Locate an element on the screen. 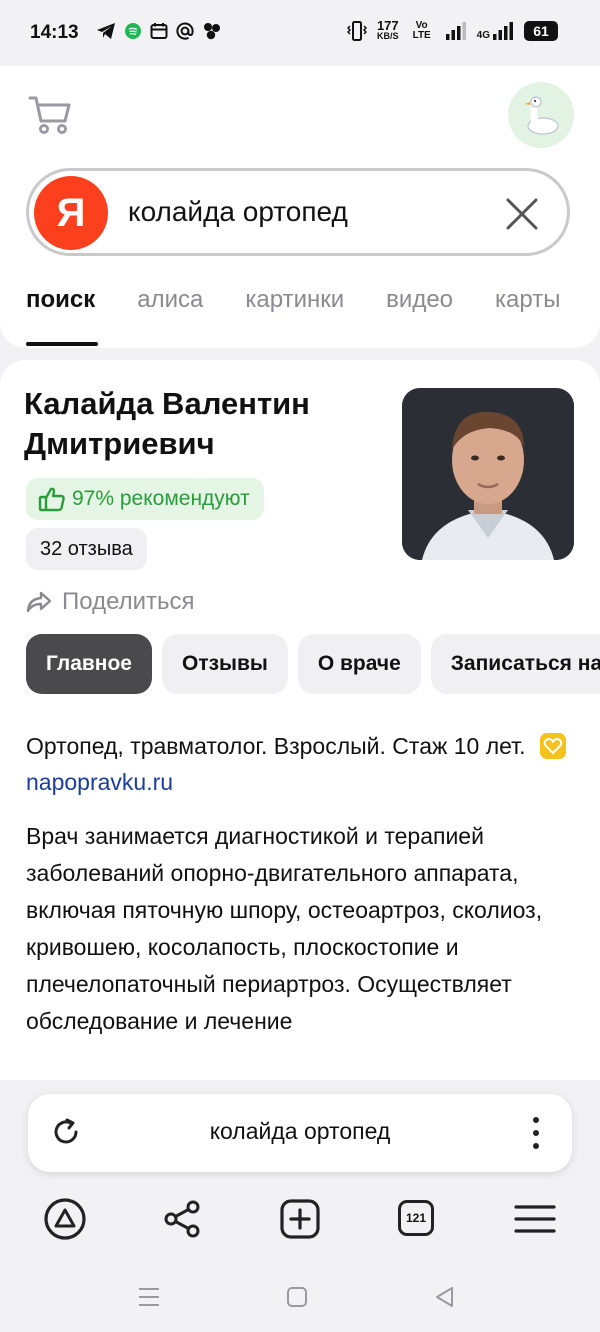 Image resolution: width=600 pixels, height=1332 pixels. section-tab-appointment: Записаться на is located at coordinates (515, 664).